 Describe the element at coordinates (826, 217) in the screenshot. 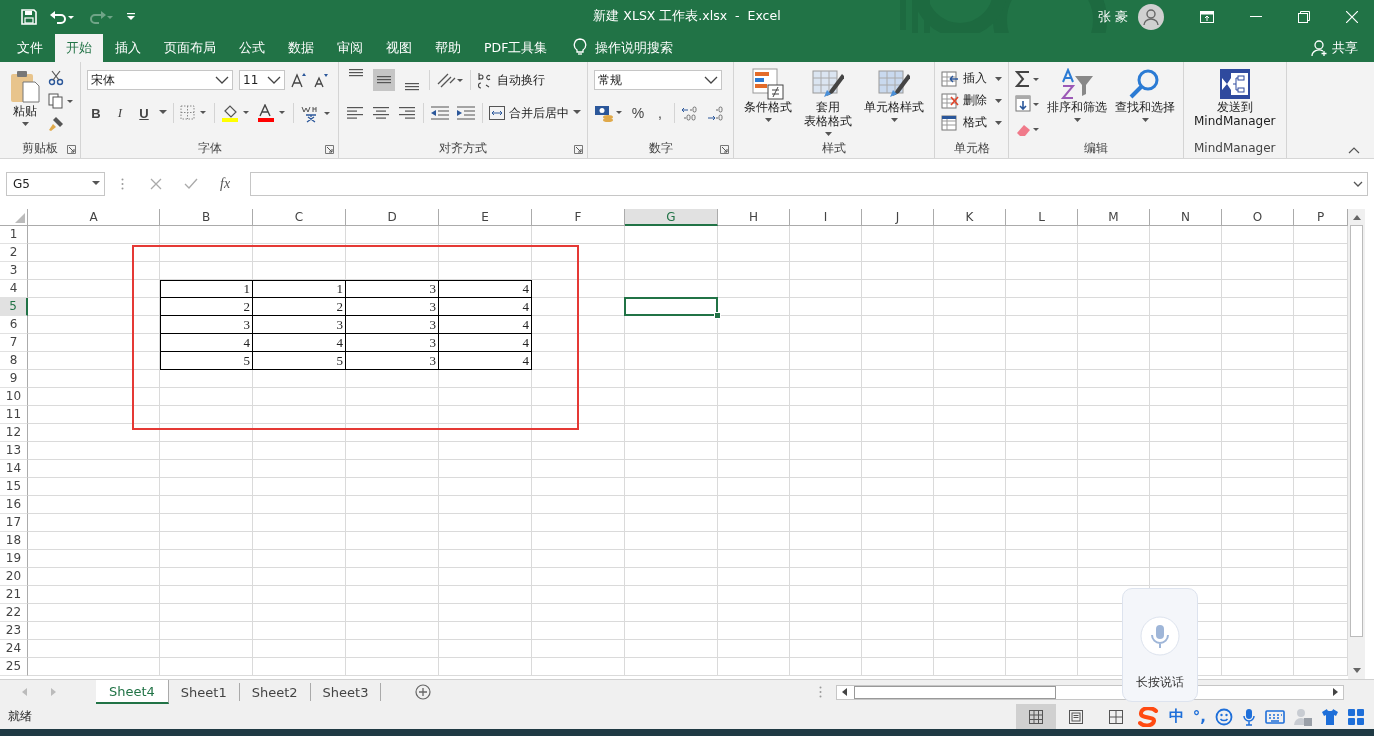

I see `column-header: I` at that location.